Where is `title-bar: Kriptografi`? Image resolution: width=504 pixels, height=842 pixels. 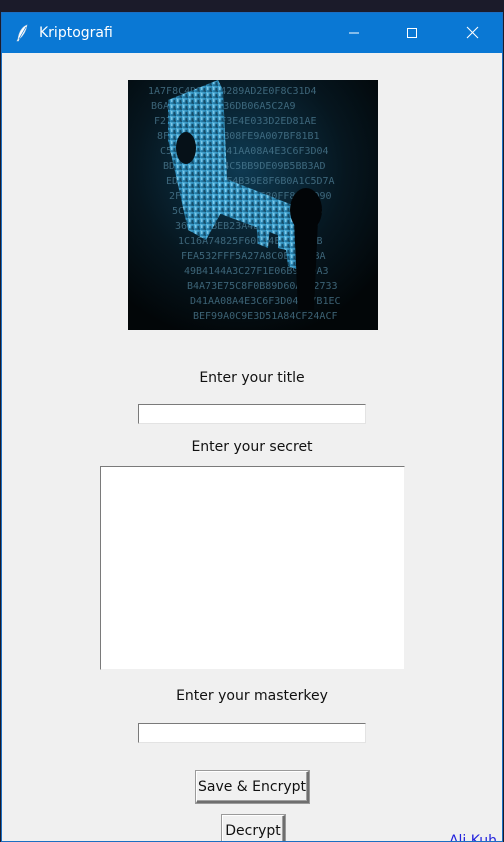 title-bar: Kriptografi is located at coordinates (252, 33).